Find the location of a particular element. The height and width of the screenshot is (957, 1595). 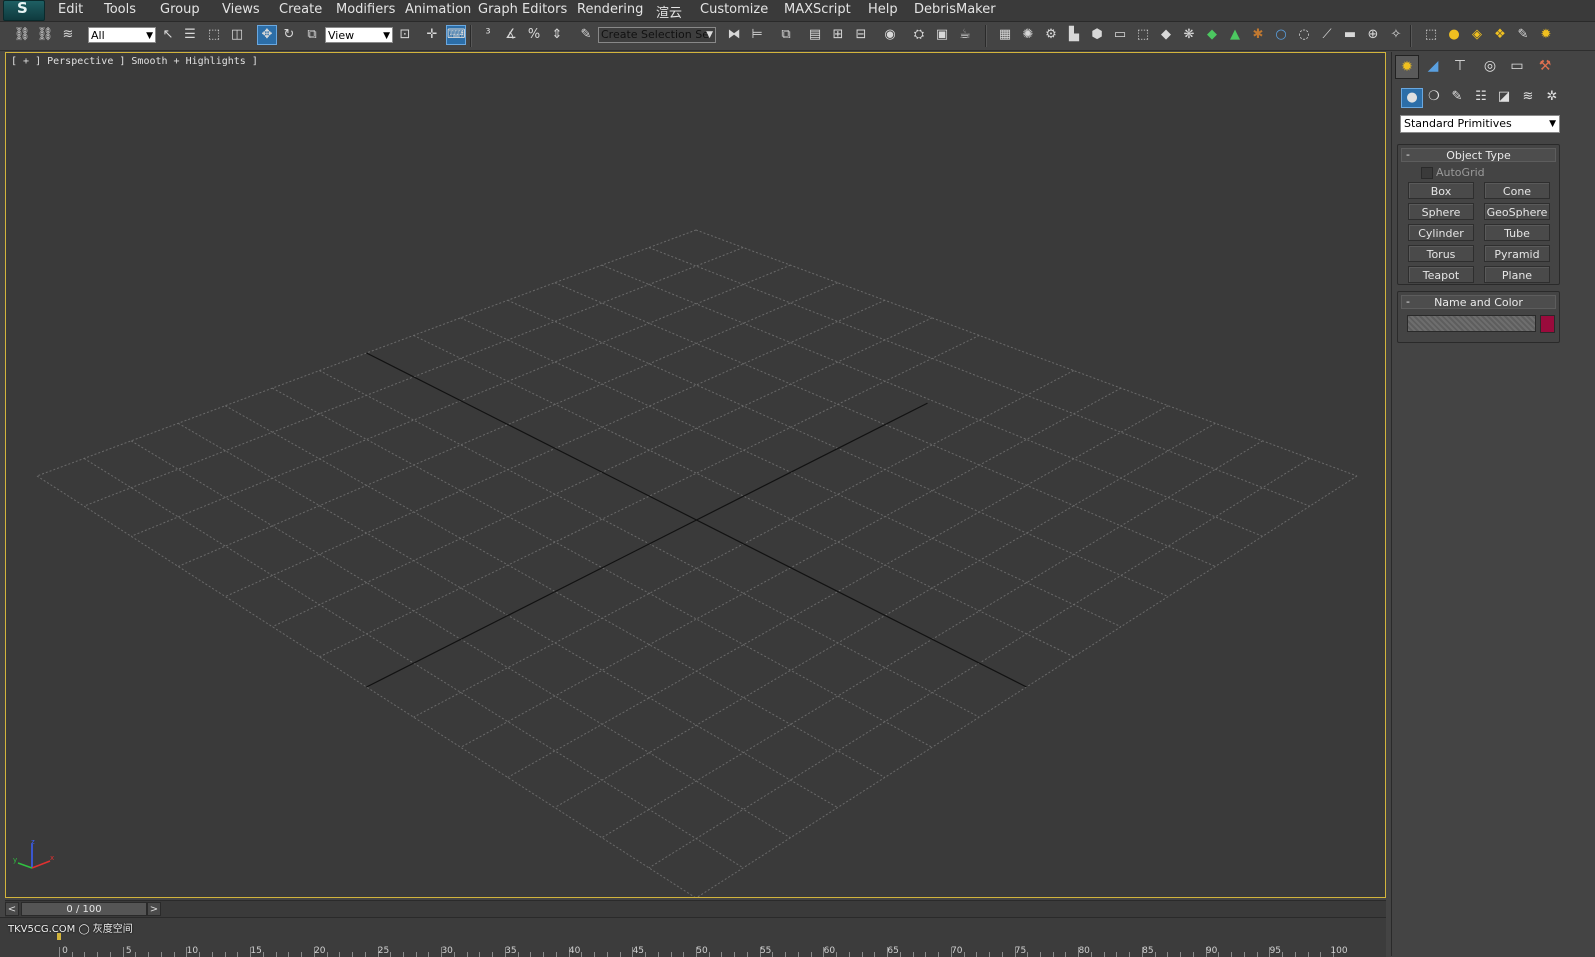

menu-help: Help is located at coordinates (883, 9).